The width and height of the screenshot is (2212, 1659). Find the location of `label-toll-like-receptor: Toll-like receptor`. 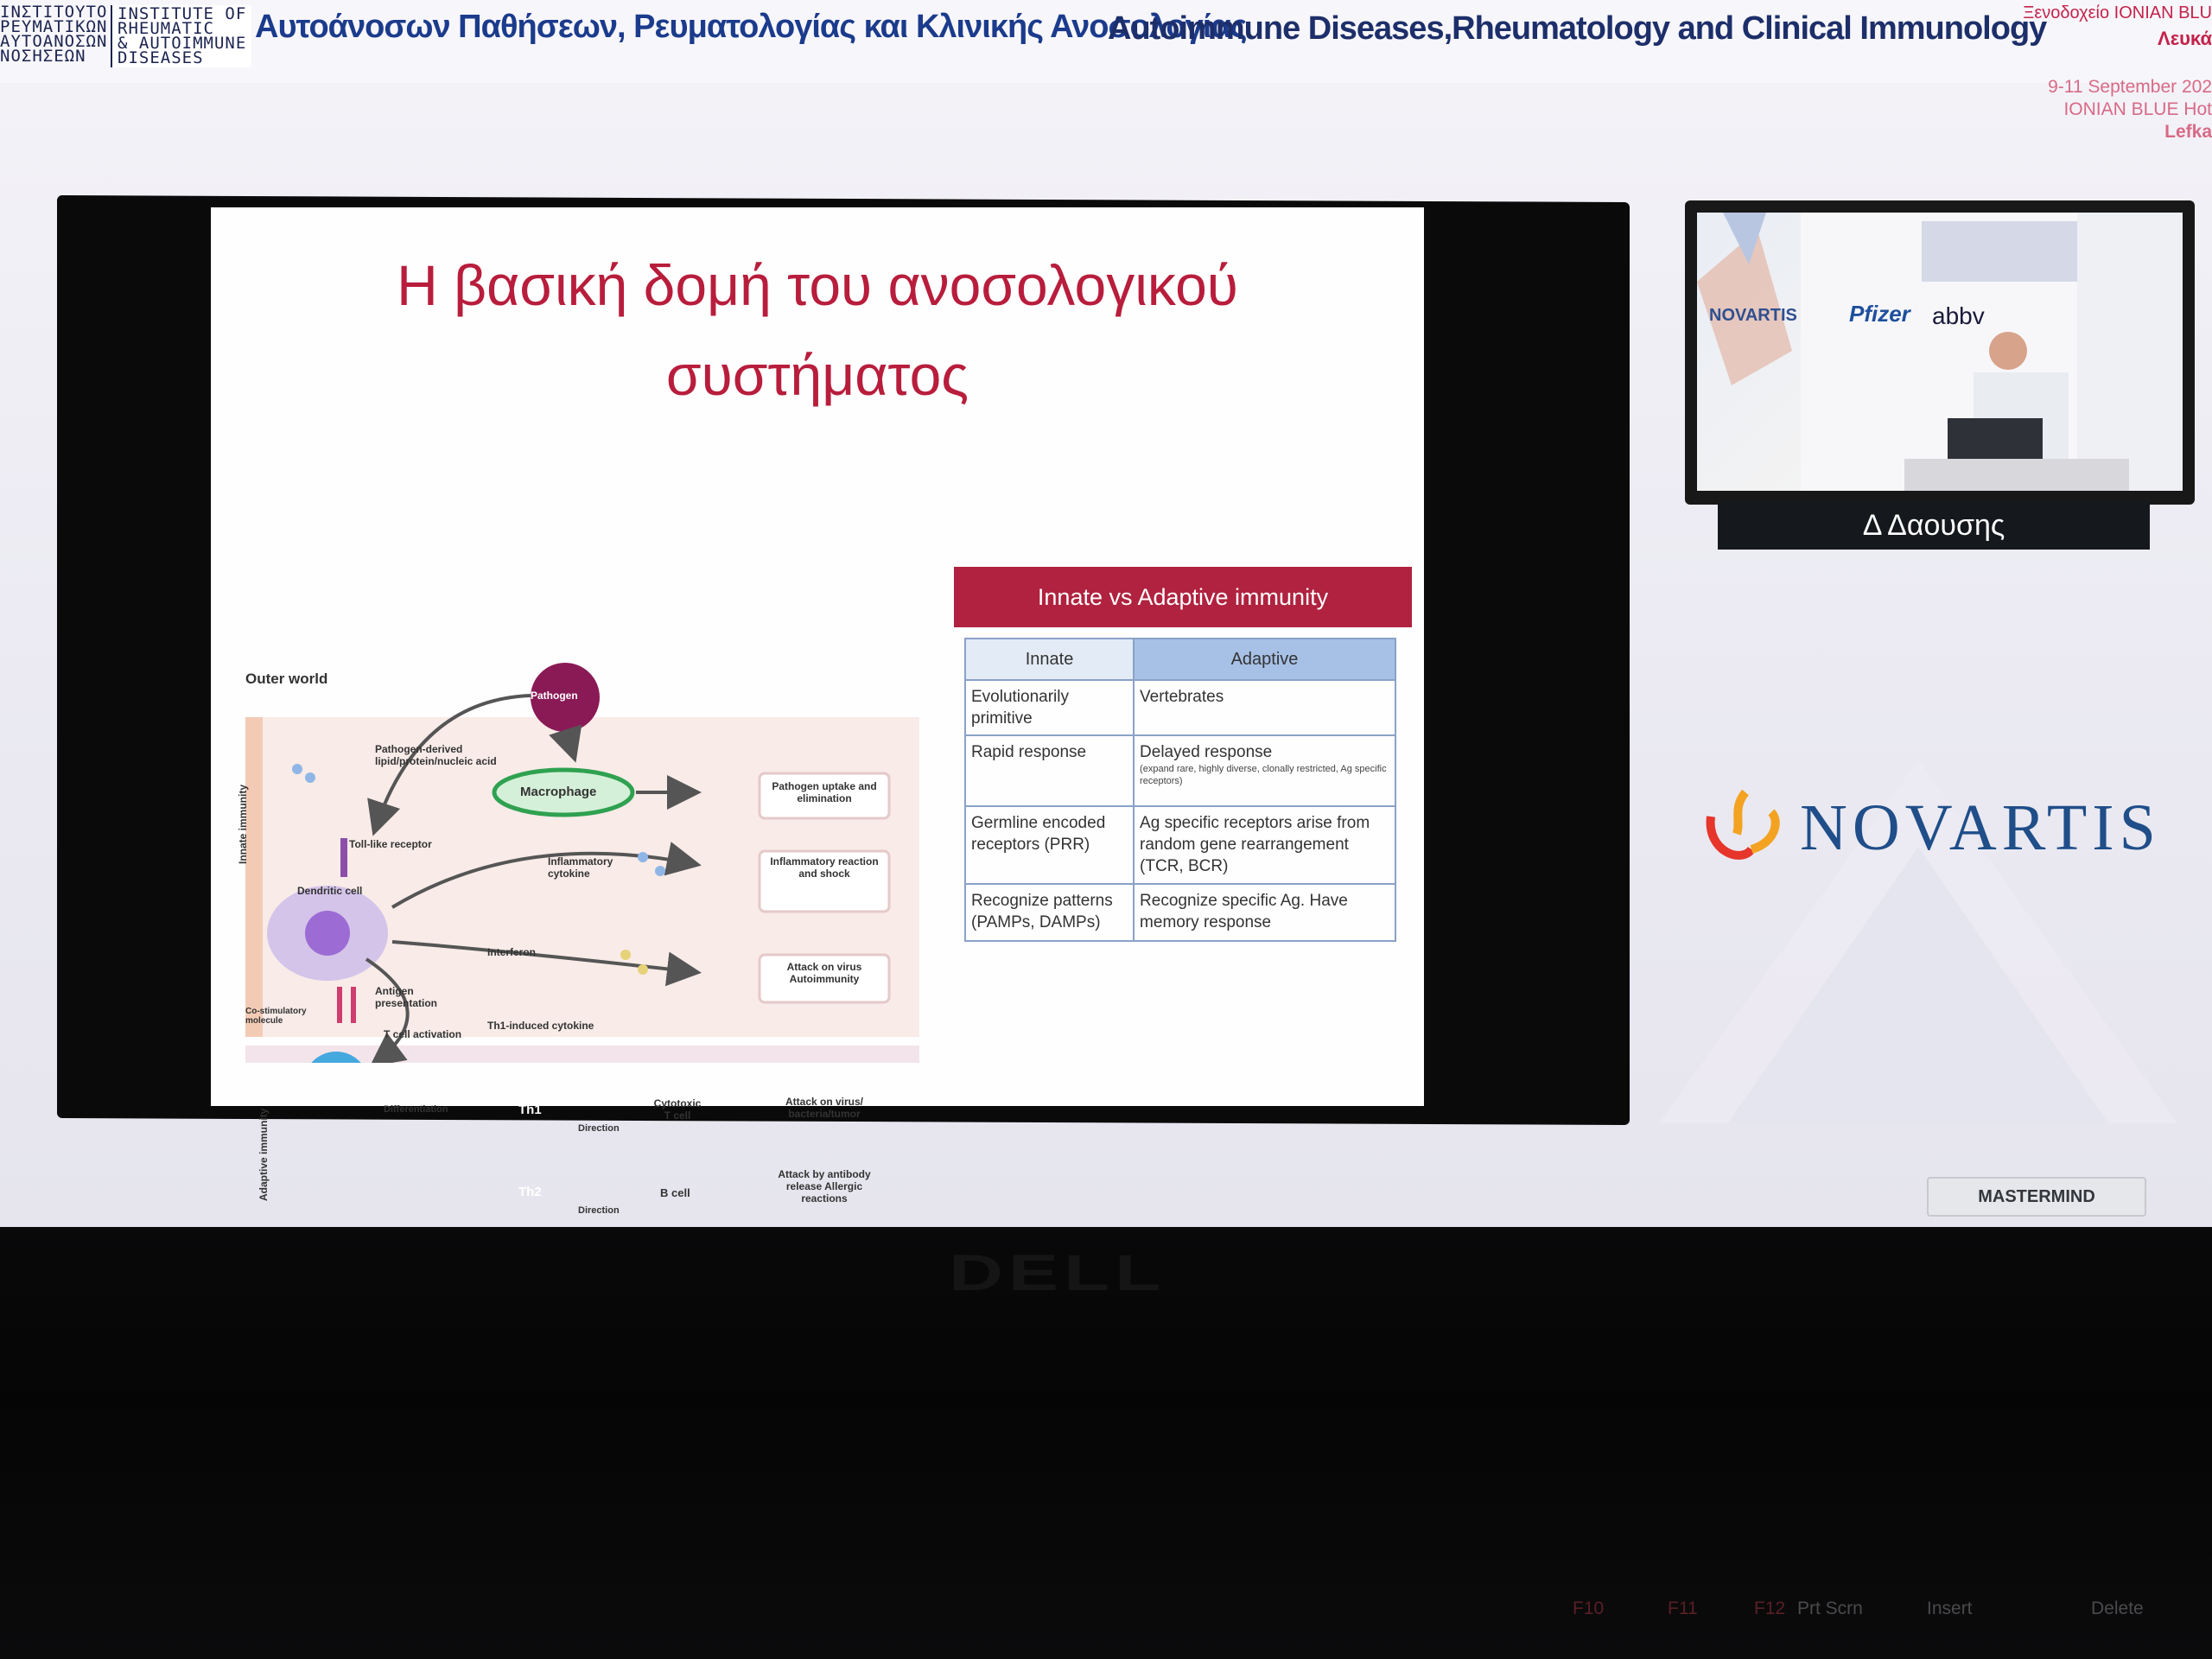

label-toll-like-receptor: Toll-like receptor is located at coordinates (390, 844).